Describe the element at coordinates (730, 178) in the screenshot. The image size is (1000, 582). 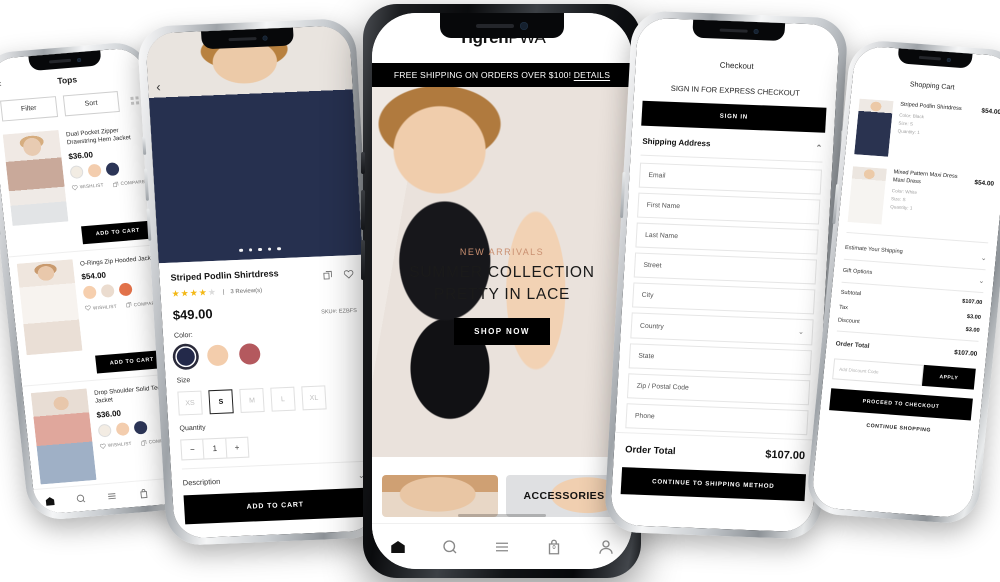
I see `email-field: Email` at that location.